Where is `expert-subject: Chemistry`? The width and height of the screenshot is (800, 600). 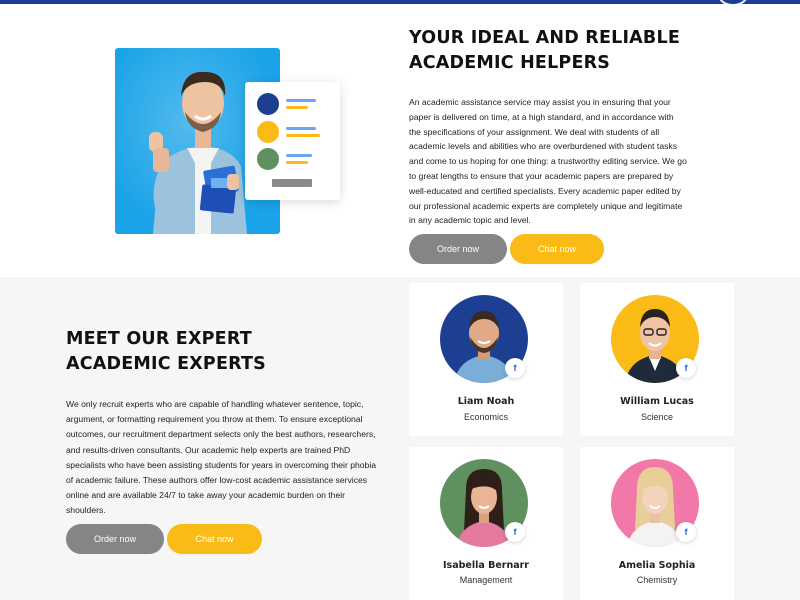 expert-subject: Chemistry is located at coordinates (657, 580).